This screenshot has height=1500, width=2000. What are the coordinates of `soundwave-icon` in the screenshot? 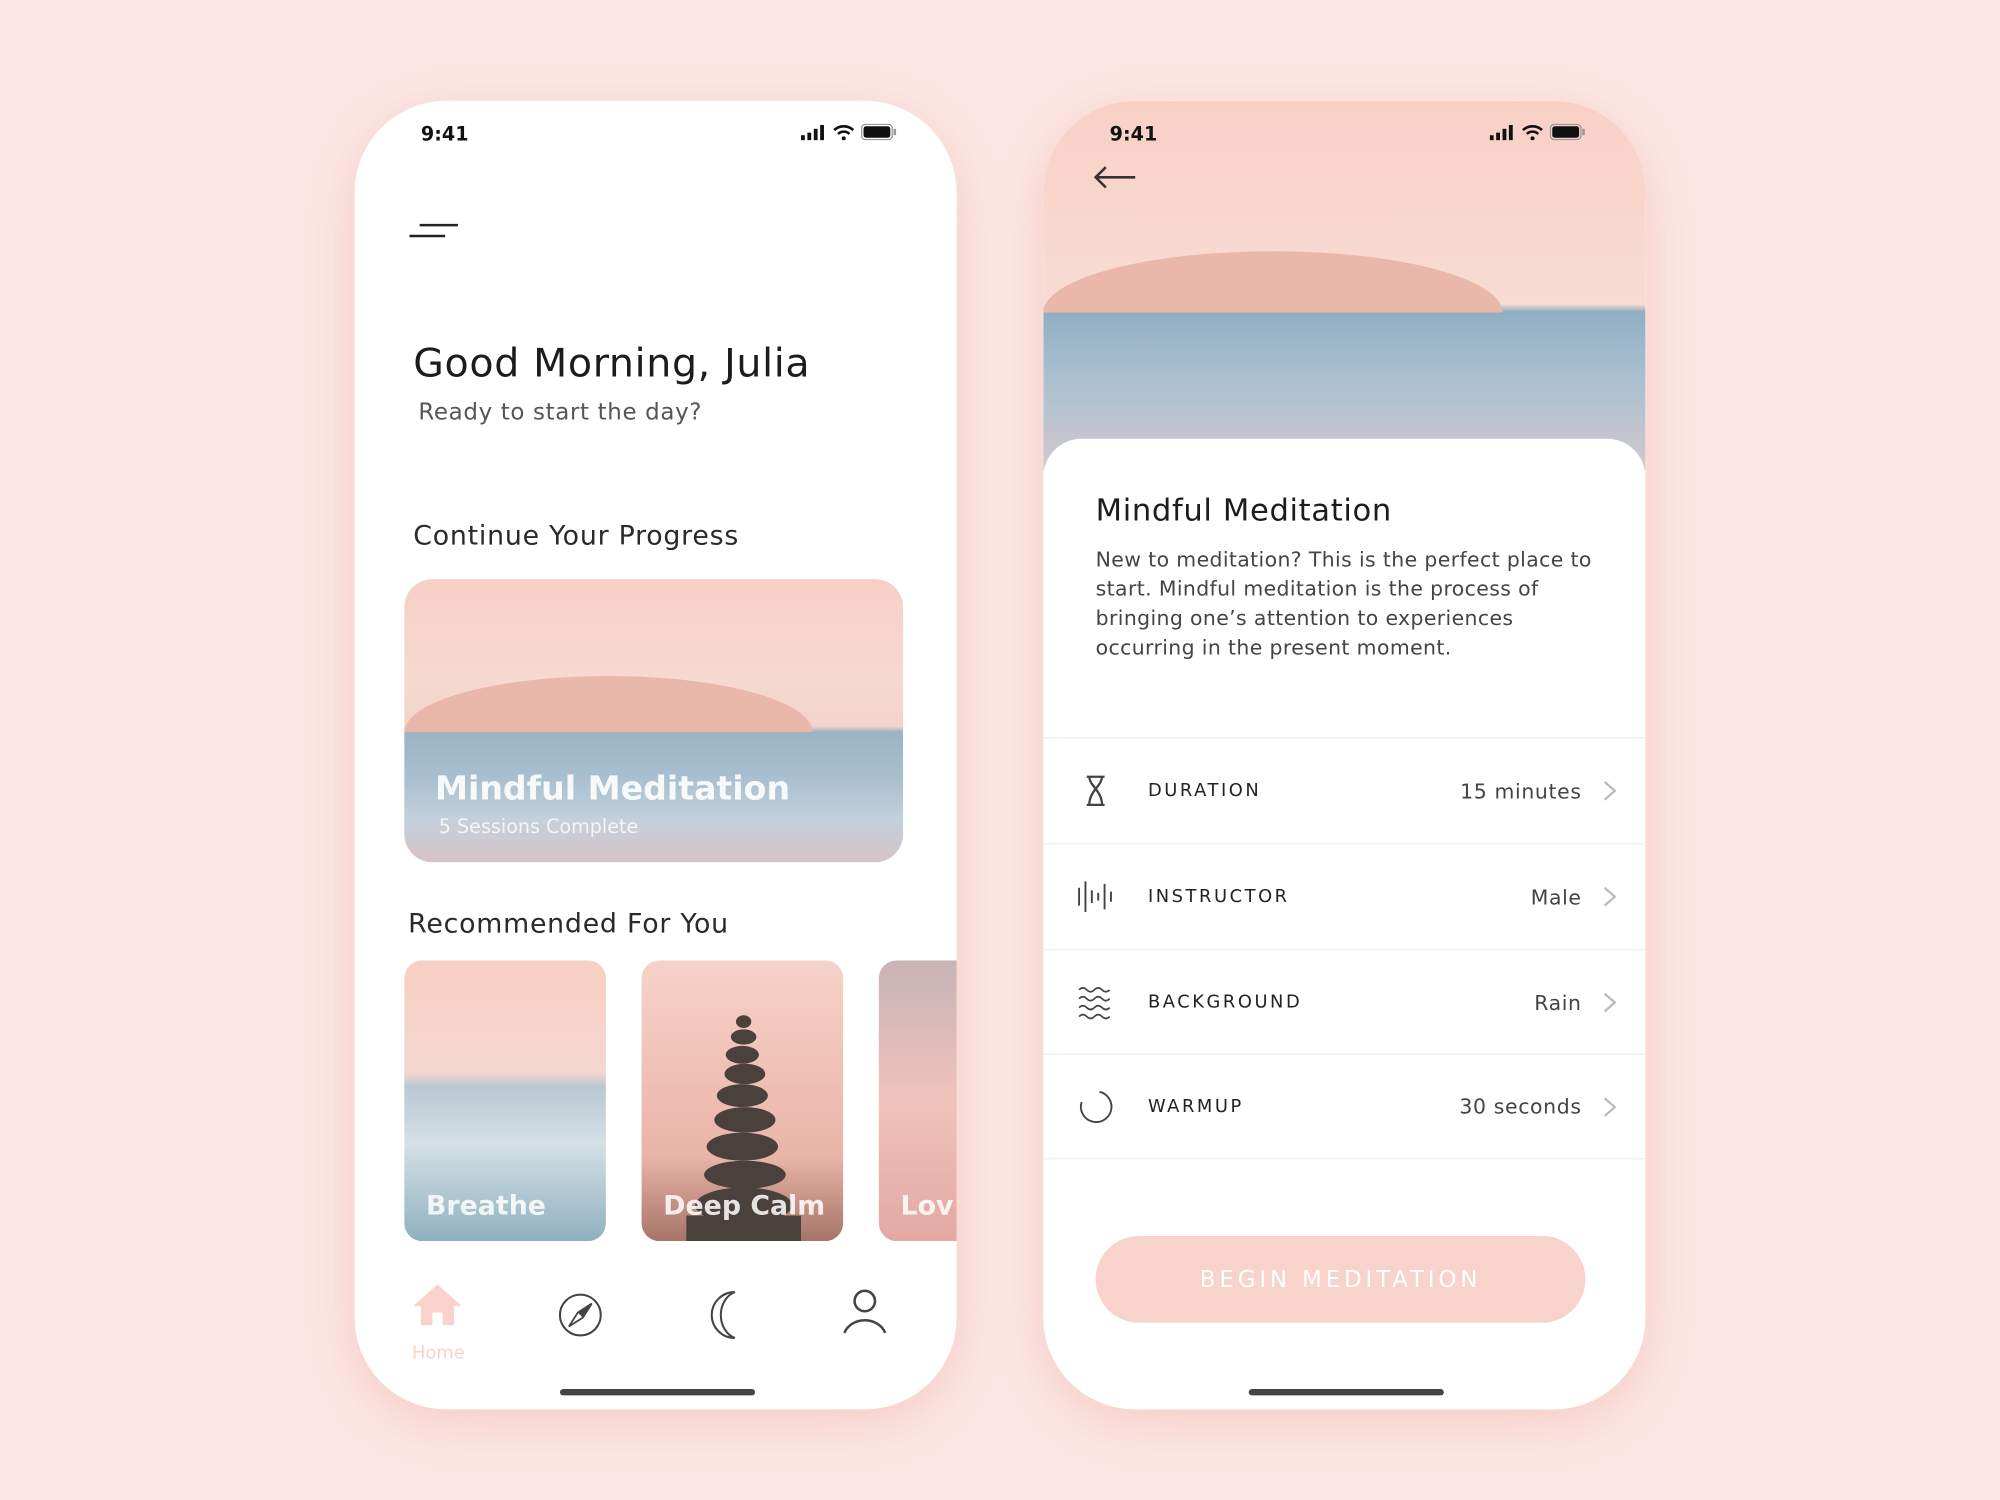 It's located at (1095, 896).